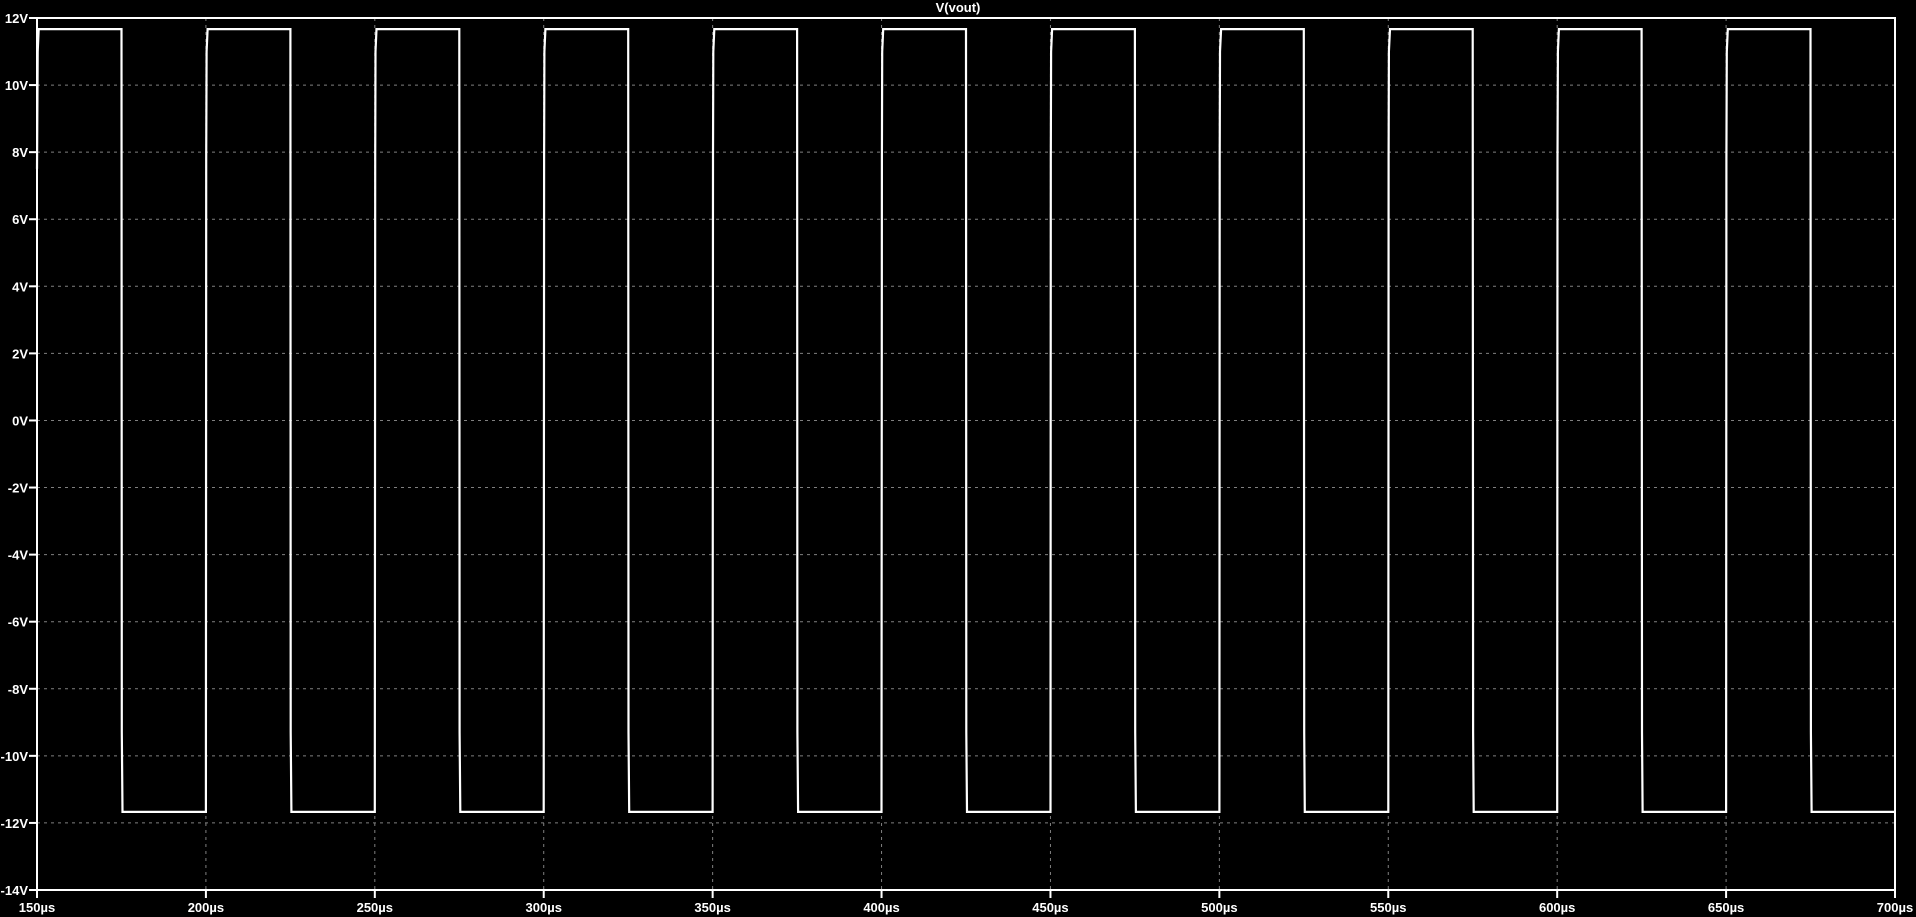  Describe the element at coordinates (20, 353) in the screenshot. I see `y-tick-label: 2V` at that location.